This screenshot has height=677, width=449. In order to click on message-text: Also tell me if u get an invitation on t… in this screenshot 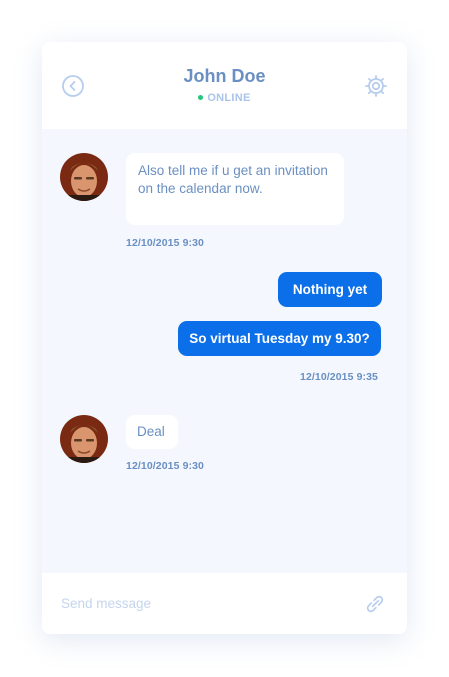, I will do `click(233, 179)`.